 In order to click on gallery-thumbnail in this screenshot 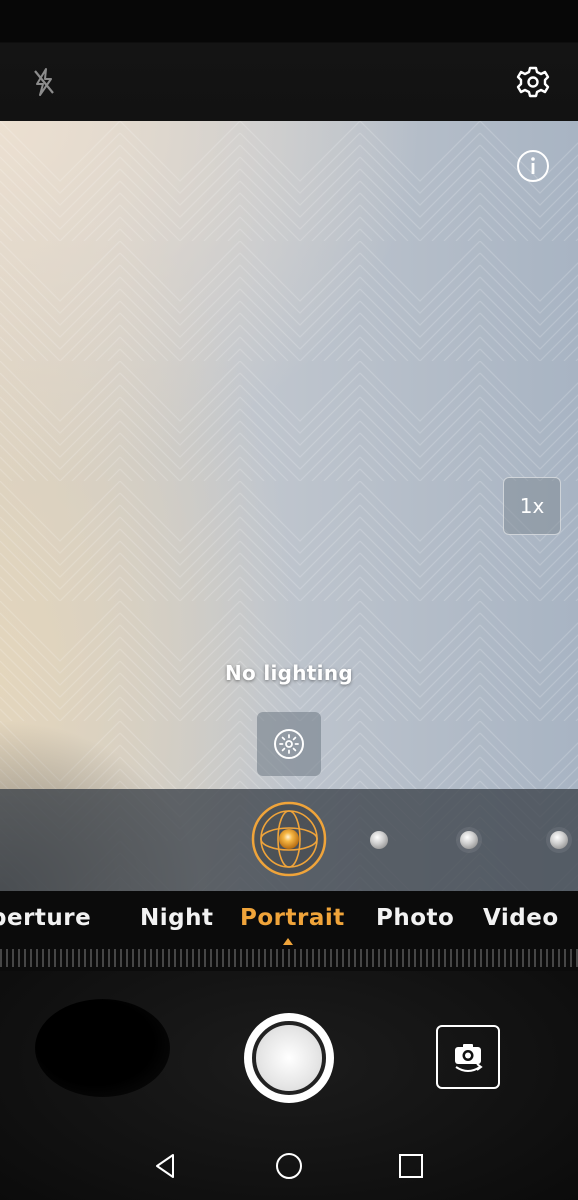, I will do `click(102, 1048)`.